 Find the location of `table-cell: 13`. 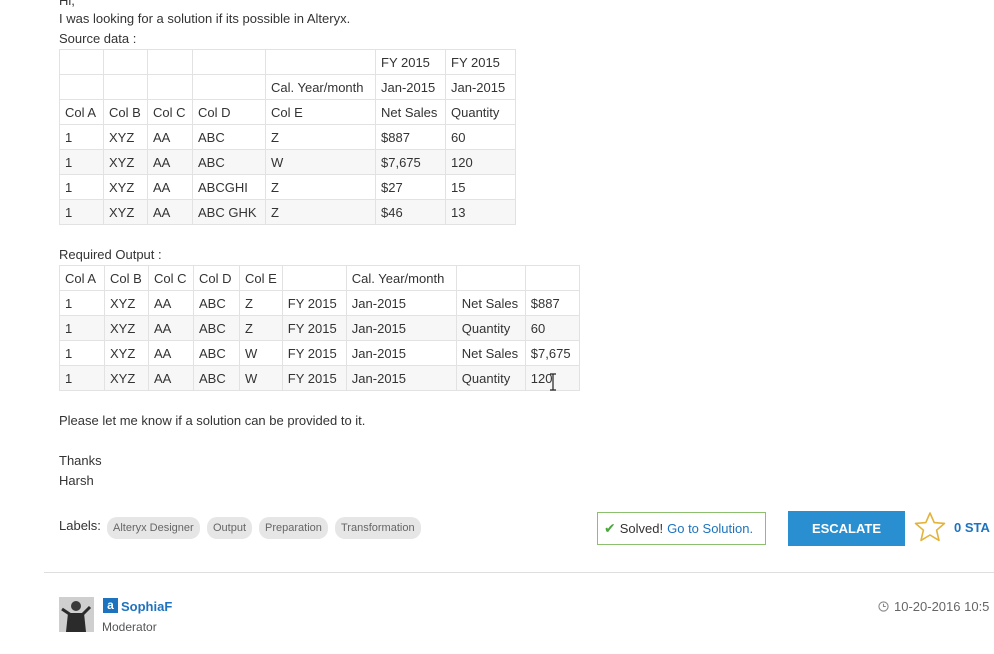

table-cell: 13 is located at coordinates (480, 212).